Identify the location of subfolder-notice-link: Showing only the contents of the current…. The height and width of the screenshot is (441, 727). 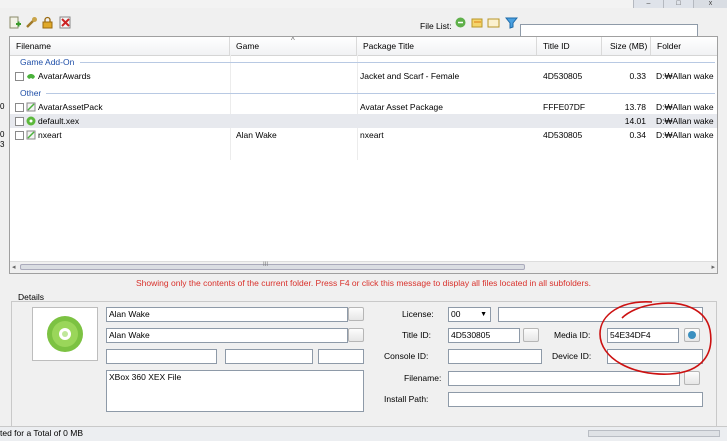
(363, 283).